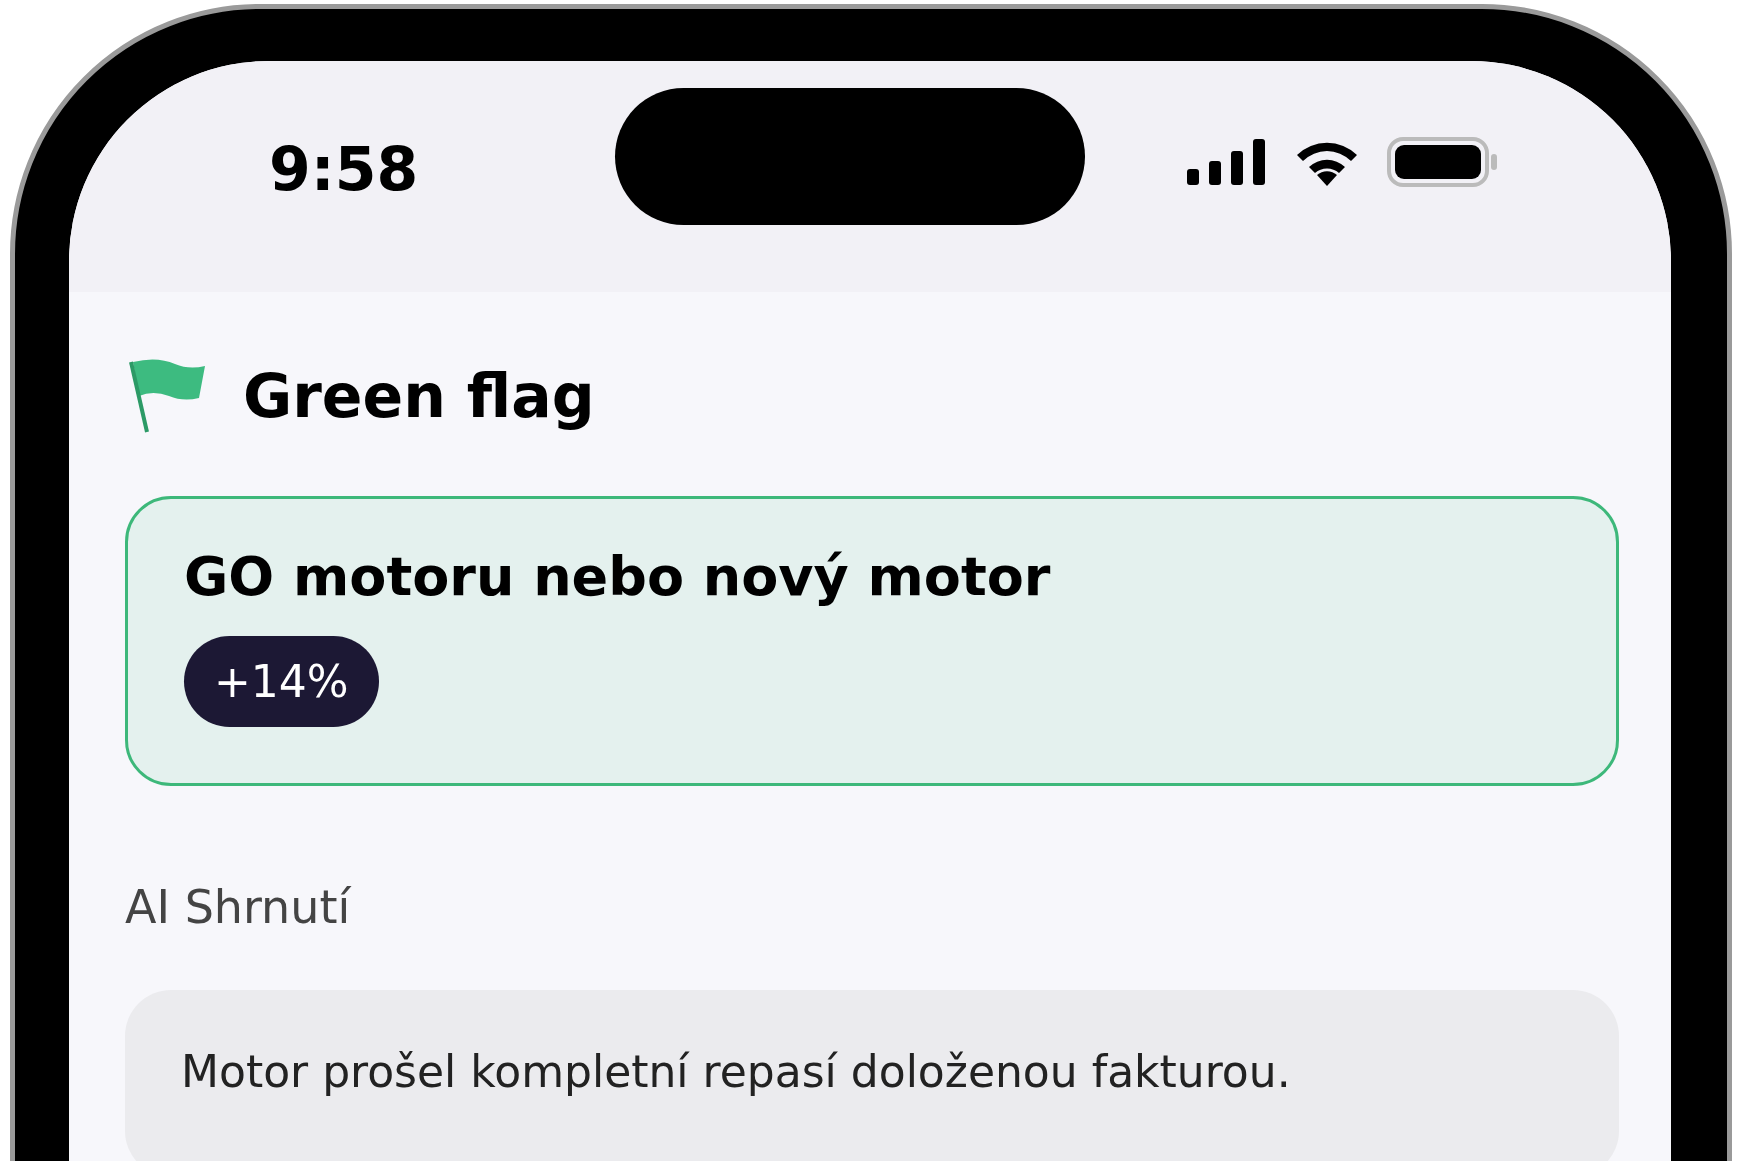 The width and height of the screenshot is (1742, 1161). What do you see at coordinates (617, 576) in the screenshot?
I see `card-title: GO motoru nebo nový motor` at bounding box center [617, 576].